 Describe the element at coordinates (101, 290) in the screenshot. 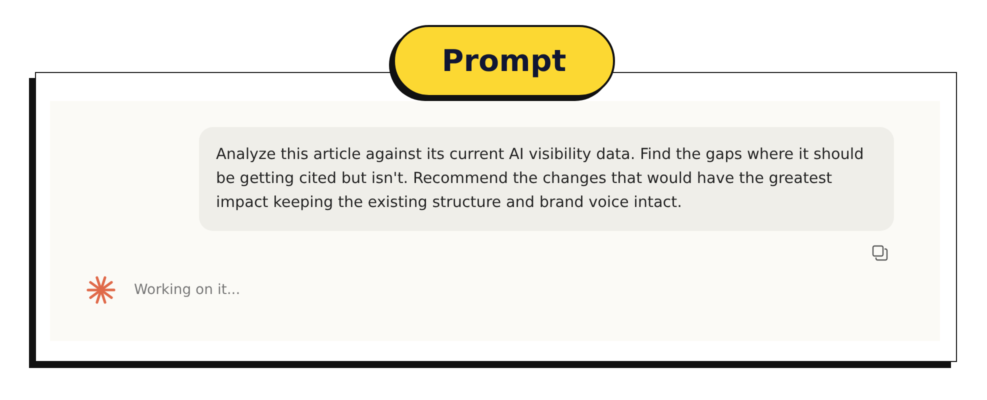

I see `spark-icon` at that location.